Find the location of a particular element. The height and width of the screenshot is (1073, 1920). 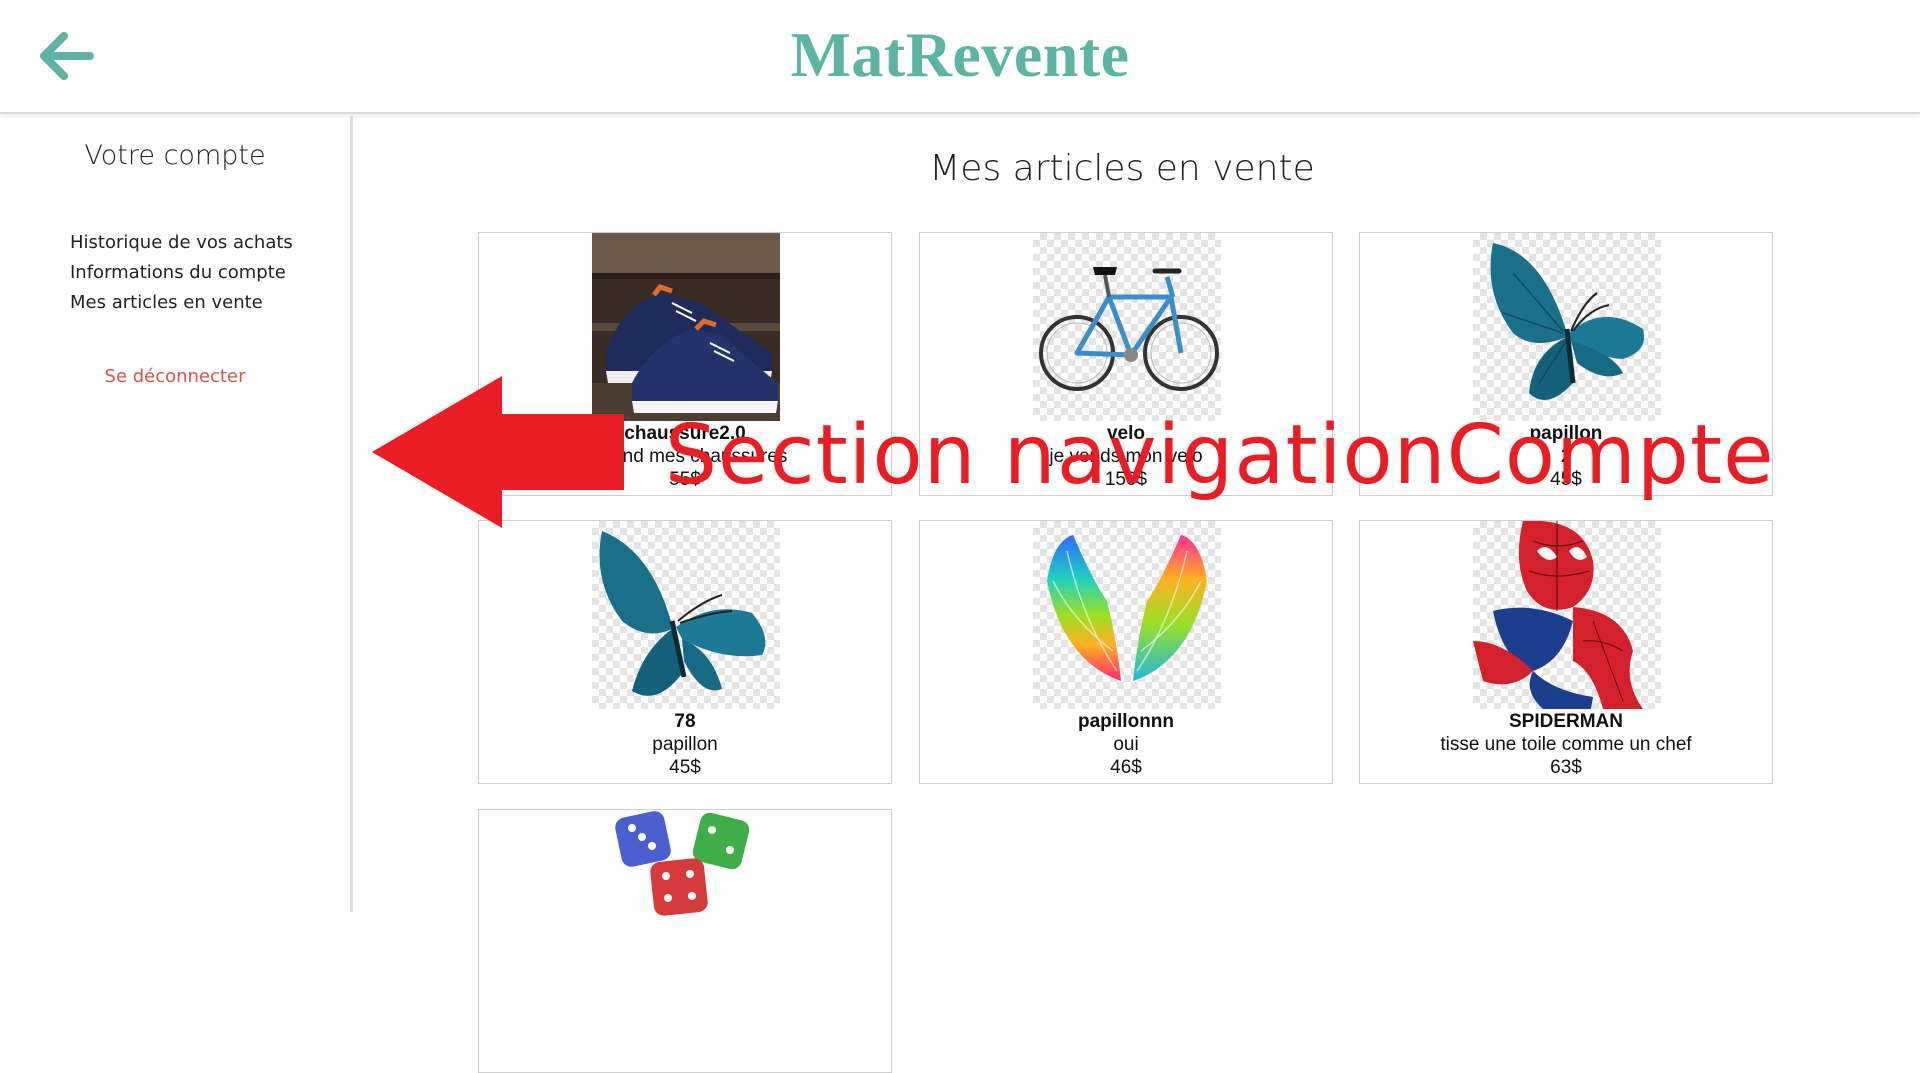

article-card is located at coordinates (685, 941).